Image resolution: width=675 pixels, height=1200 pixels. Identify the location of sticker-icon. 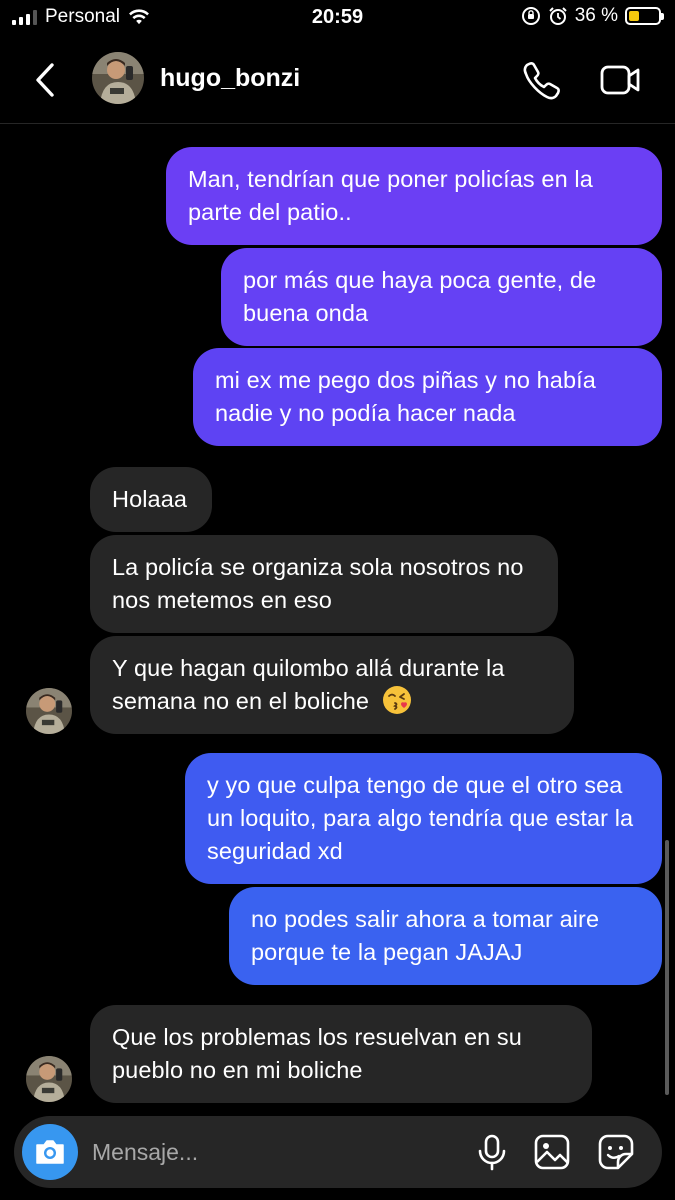
(616, 1152).